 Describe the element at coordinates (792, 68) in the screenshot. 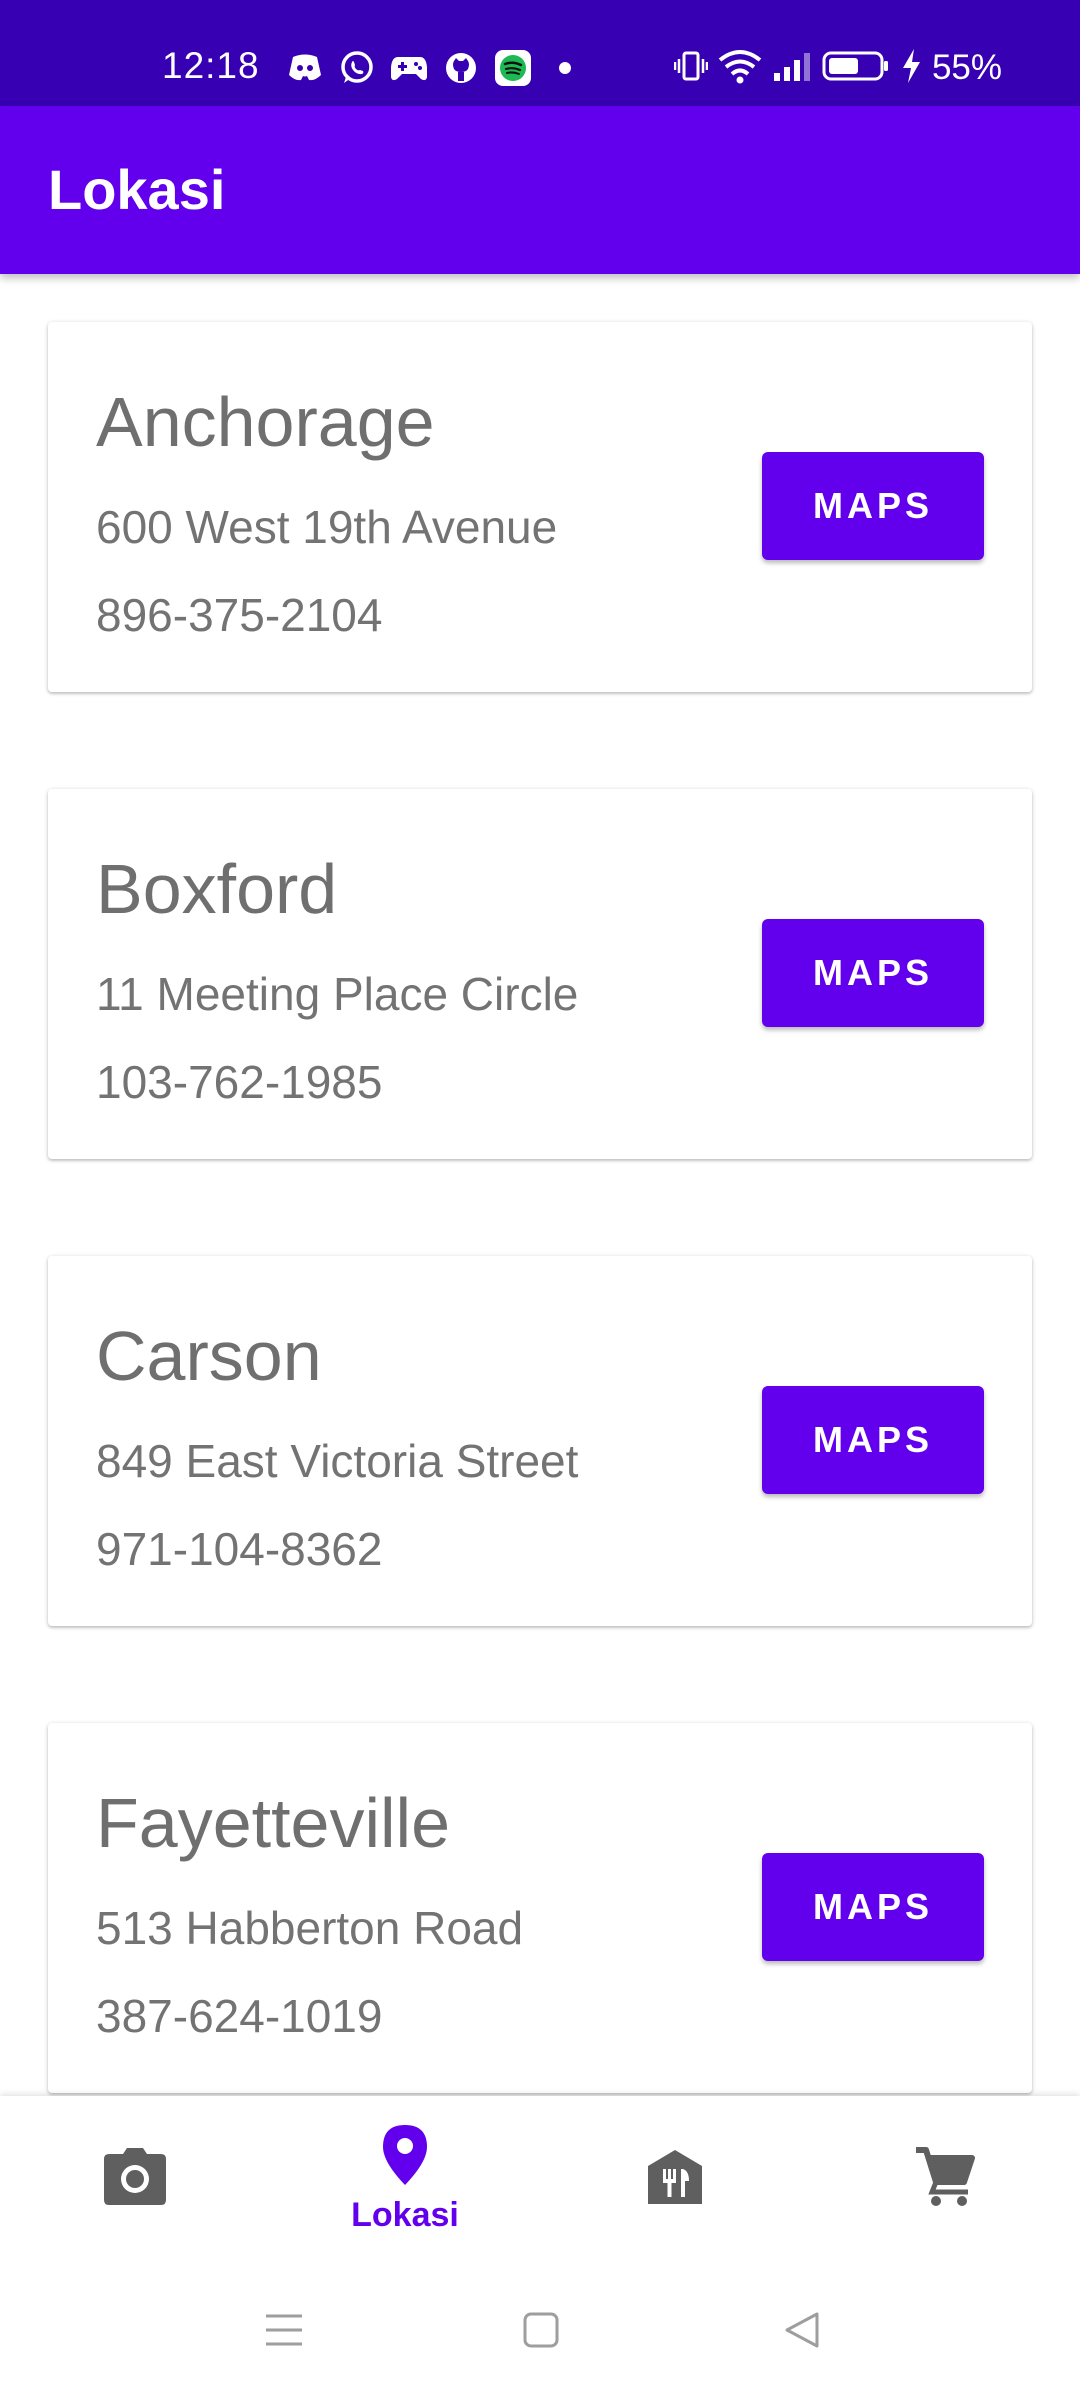

I see `signal-icon` at that location.